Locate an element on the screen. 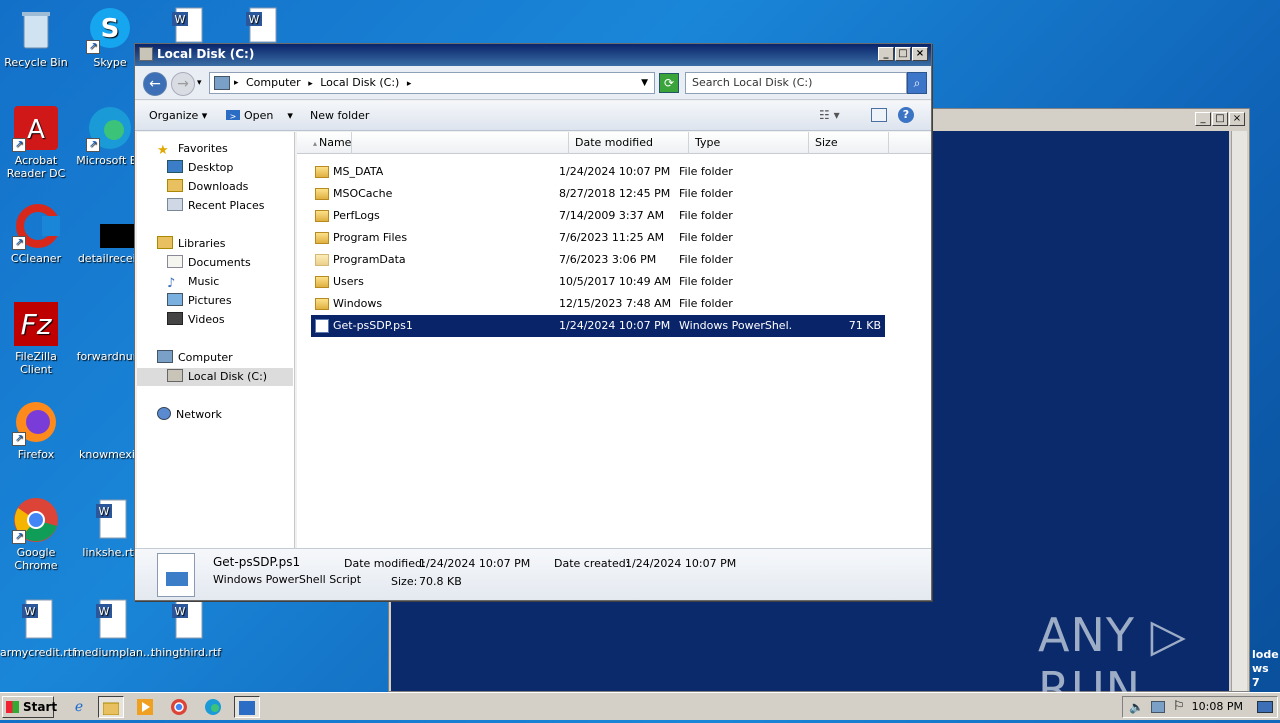  preview-pane-icon is located at coordinates (879, 115).